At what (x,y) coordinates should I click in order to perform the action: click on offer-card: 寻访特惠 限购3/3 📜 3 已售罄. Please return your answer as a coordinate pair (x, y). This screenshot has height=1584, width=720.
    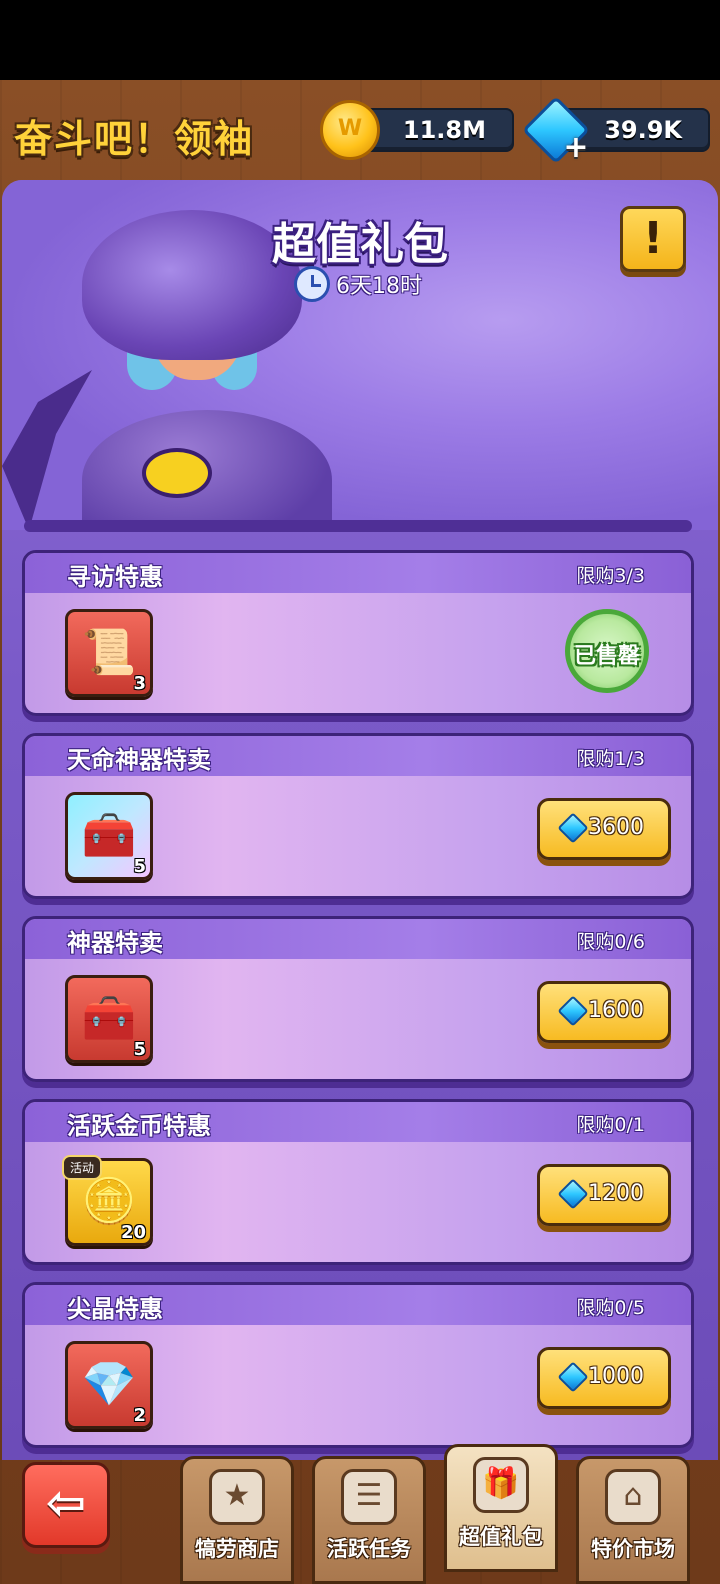
    Looking at the image, I should click on (358, 633).